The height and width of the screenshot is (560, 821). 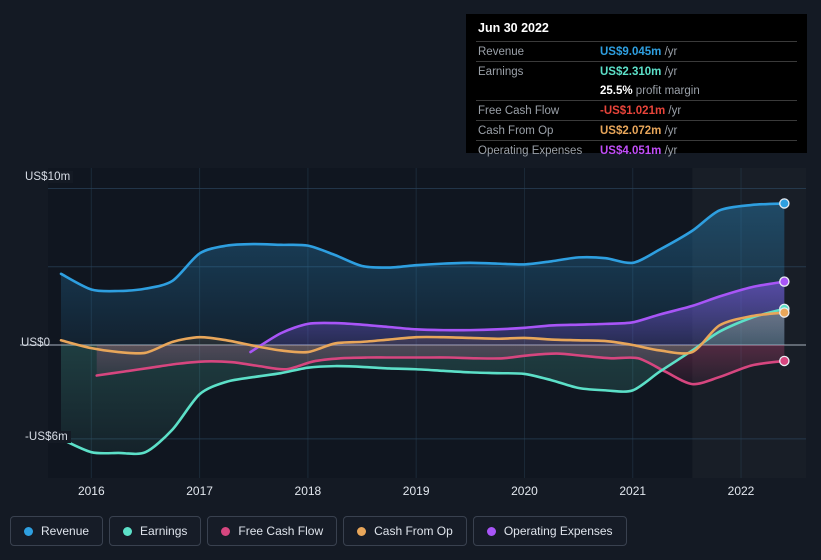 I want to click on tooltip-row: Cash From Op US$2.072m /yr, so click(x=636, y=130).